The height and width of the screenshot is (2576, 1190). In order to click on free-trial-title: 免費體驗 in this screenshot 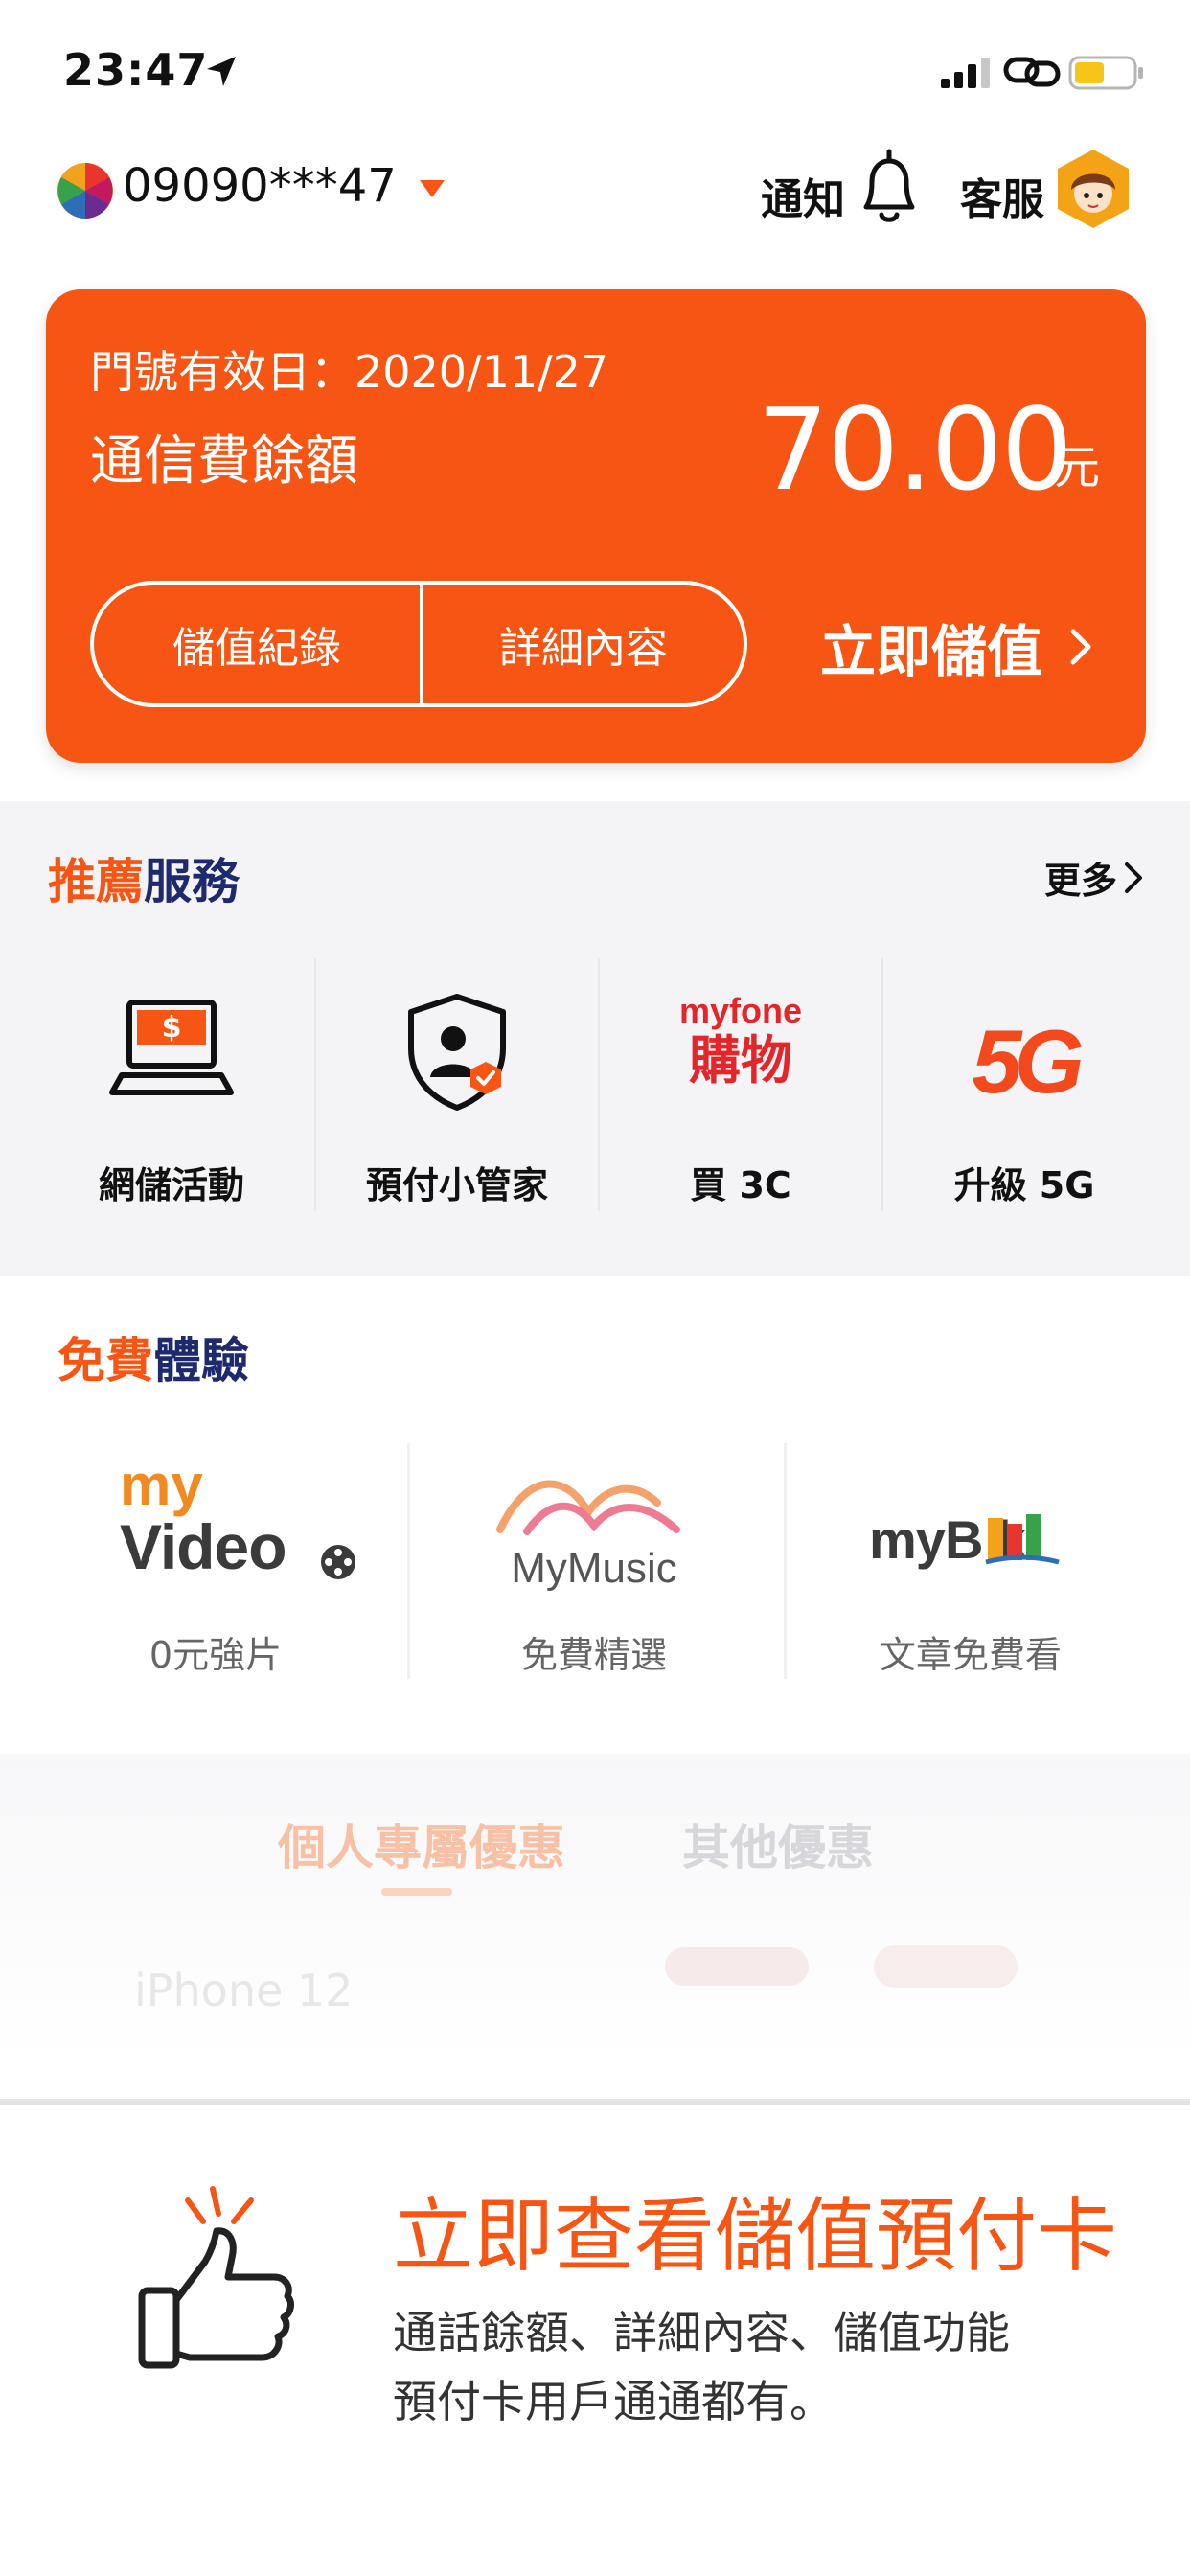, I will do `click(153, 1357)`.